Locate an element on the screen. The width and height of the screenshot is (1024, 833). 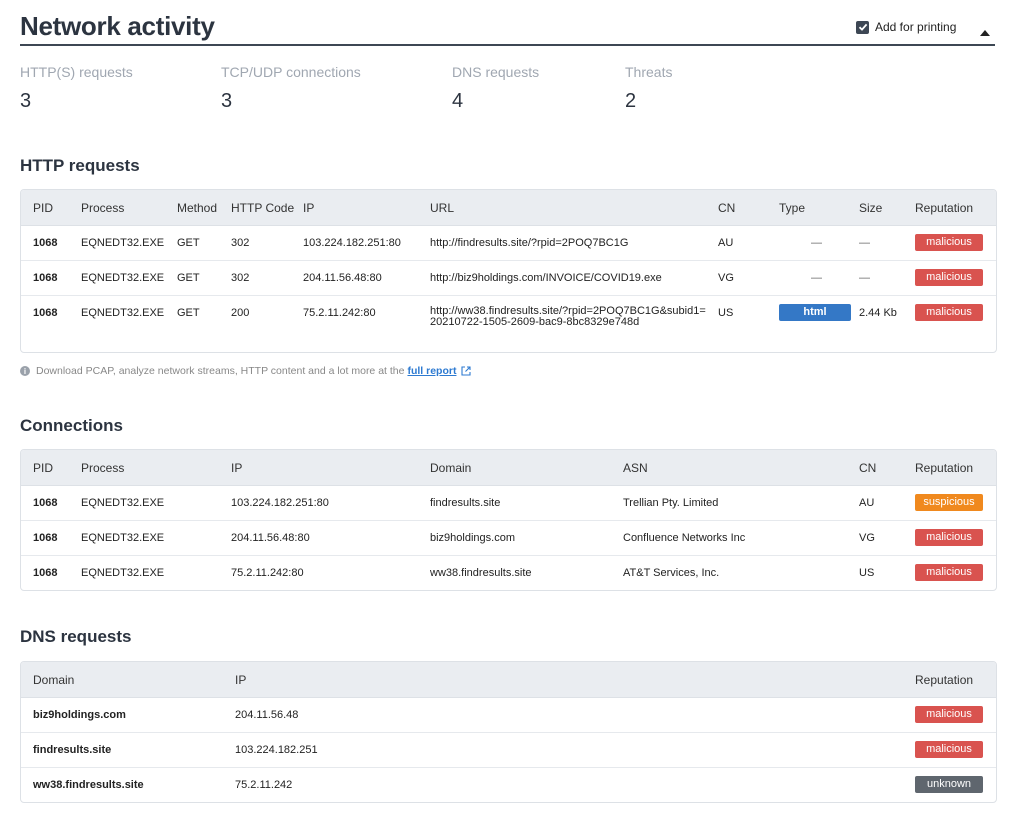
url-cell: http://findresults.site/?rpid=2POQ7BC1G is located at coordinates (529, 243).